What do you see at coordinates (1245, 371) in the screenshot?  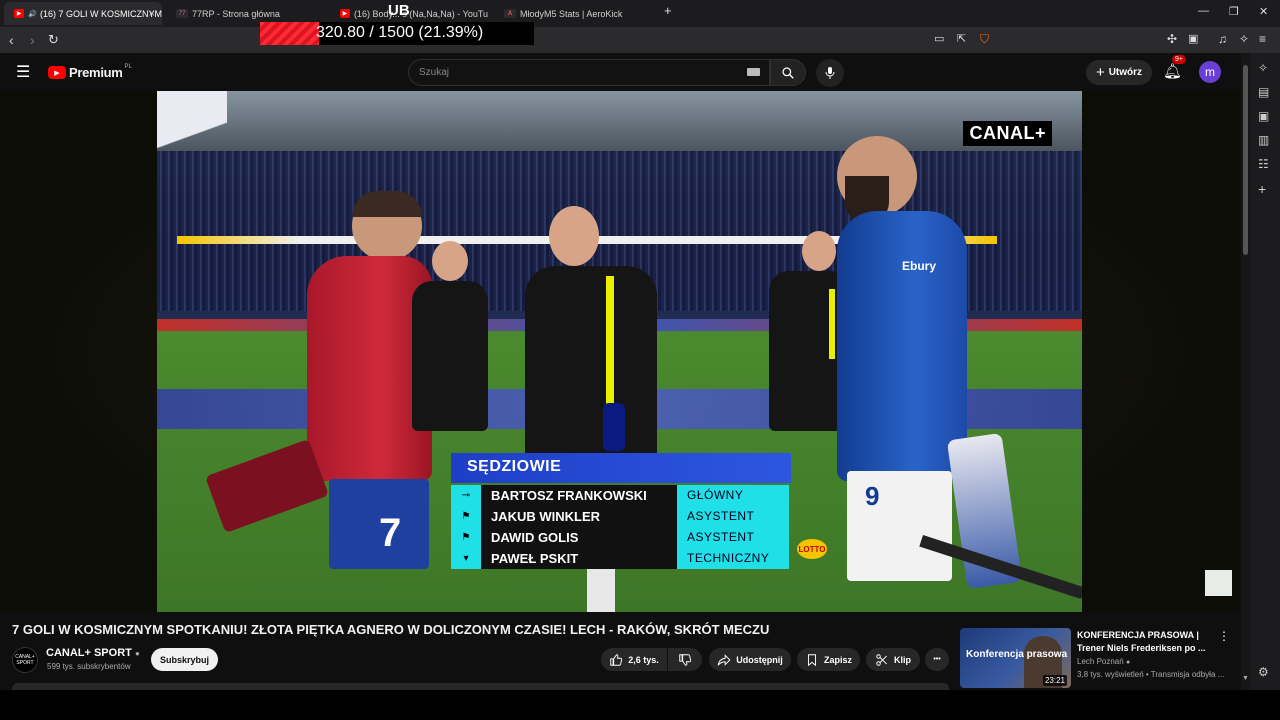 I see `page-scrollbar: ▼` at bounding box center [1245, 371].